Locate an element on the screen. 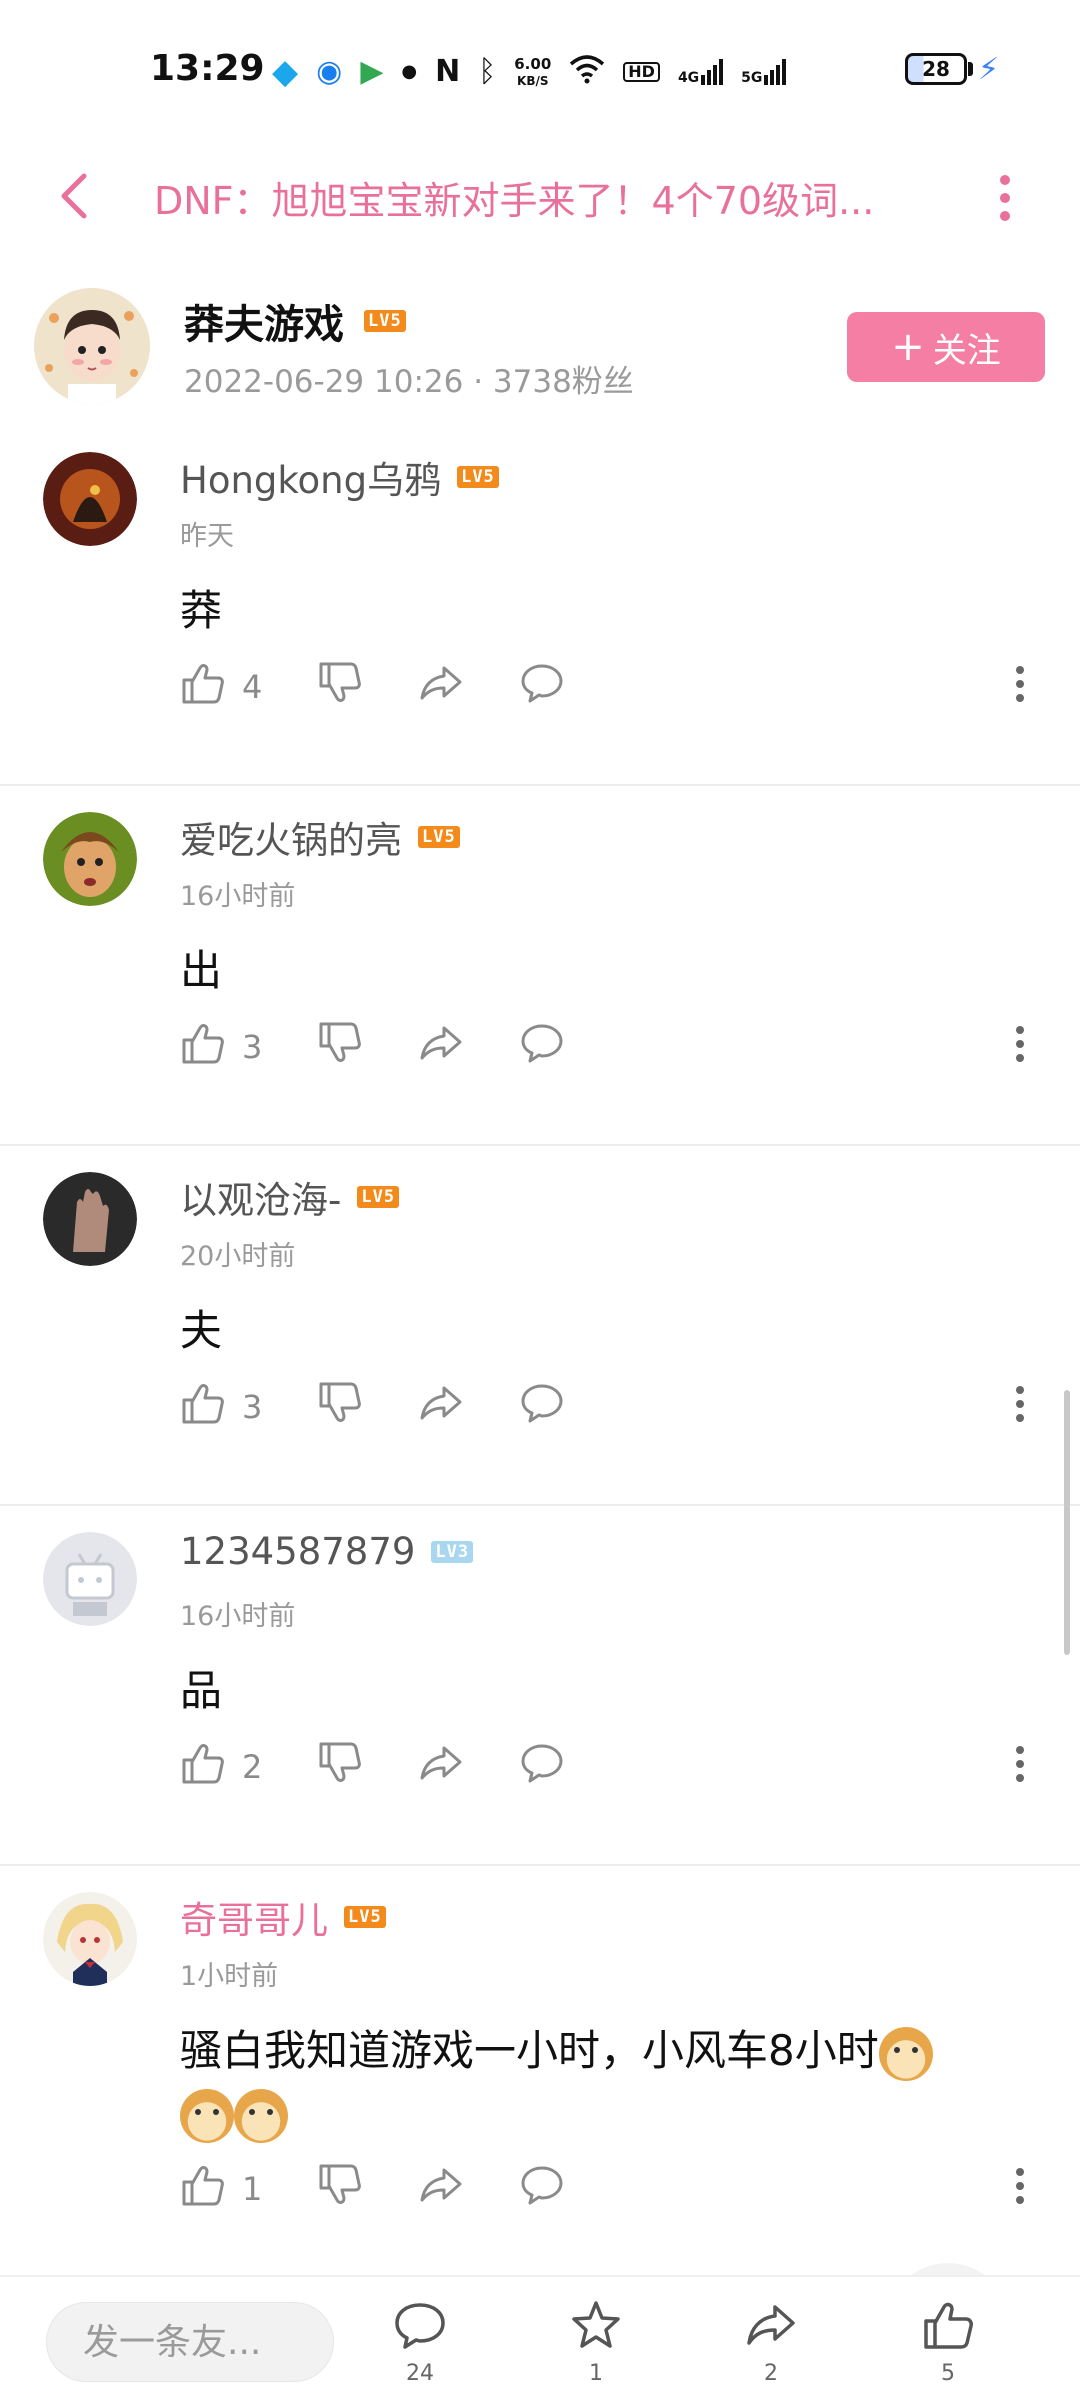 This screenshot has width=1080, height=2400. net-speed-unit: KB/S is located at coordinates (533, 80).